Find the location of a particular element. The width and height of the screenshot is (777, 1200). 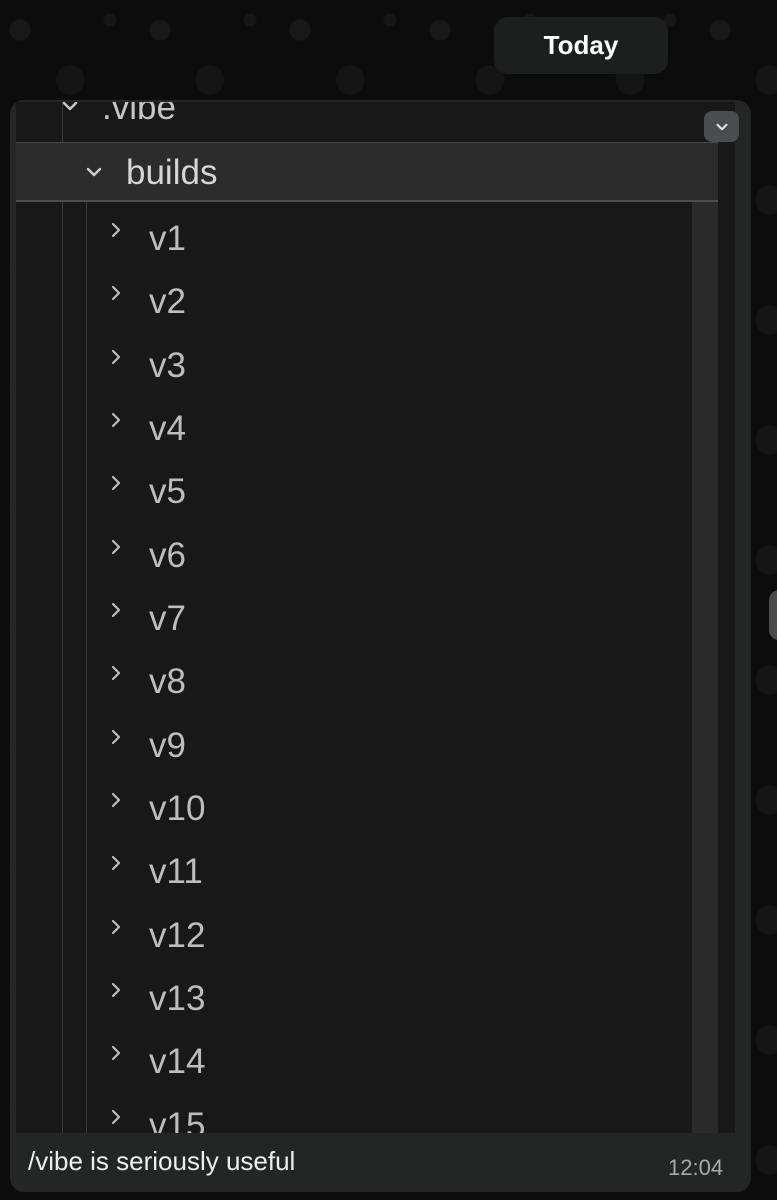

tree-item-label: v6 is located at coordinates (167, 555).